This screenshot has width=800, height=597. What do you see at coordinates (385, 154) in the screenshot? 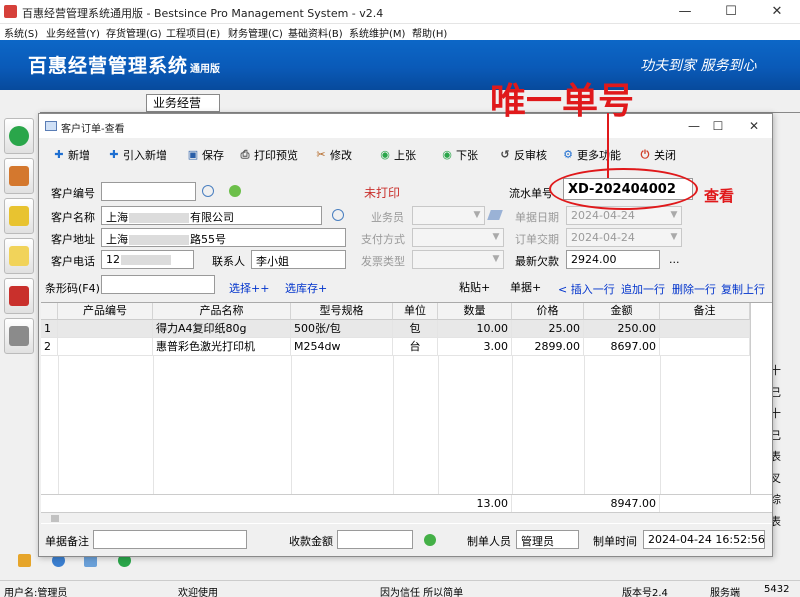
I see `prev-icon: ◉` at bounding box center [385, 154].